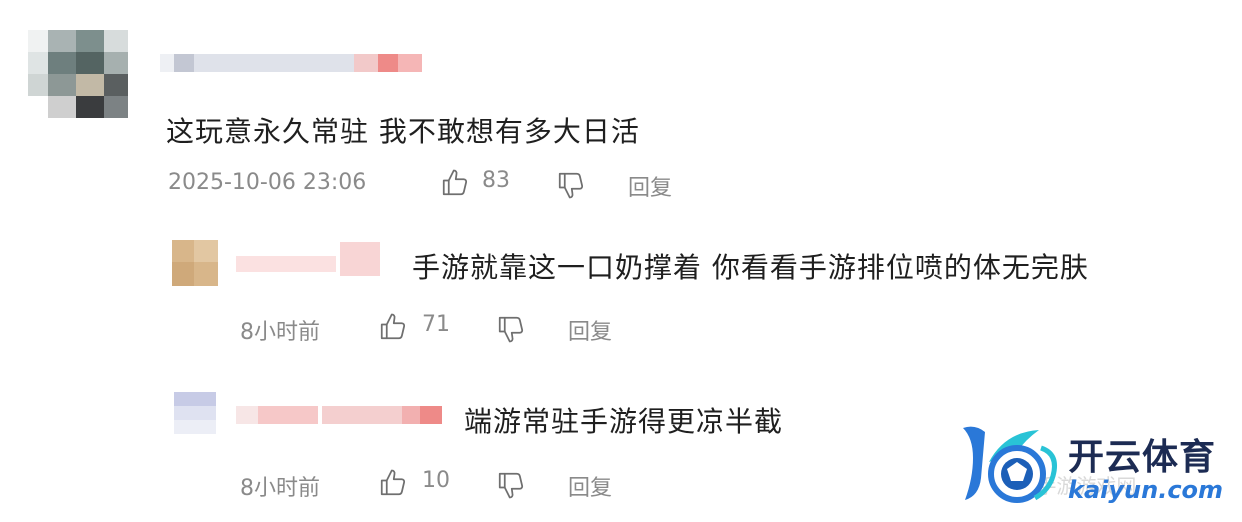  I want to click on like-count: 83, so click(496, 180).